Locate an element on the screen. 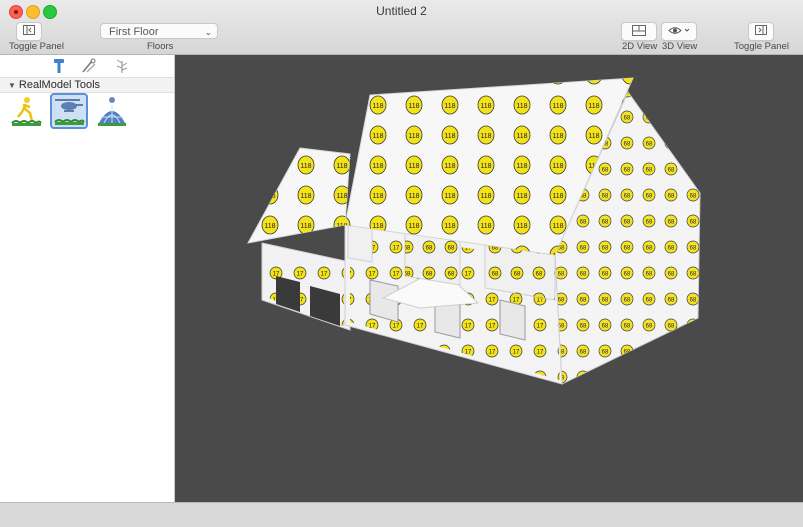 The height and width of the screenshot is (527, 803). tool-category-tabs is located at coordinates (87, 66).